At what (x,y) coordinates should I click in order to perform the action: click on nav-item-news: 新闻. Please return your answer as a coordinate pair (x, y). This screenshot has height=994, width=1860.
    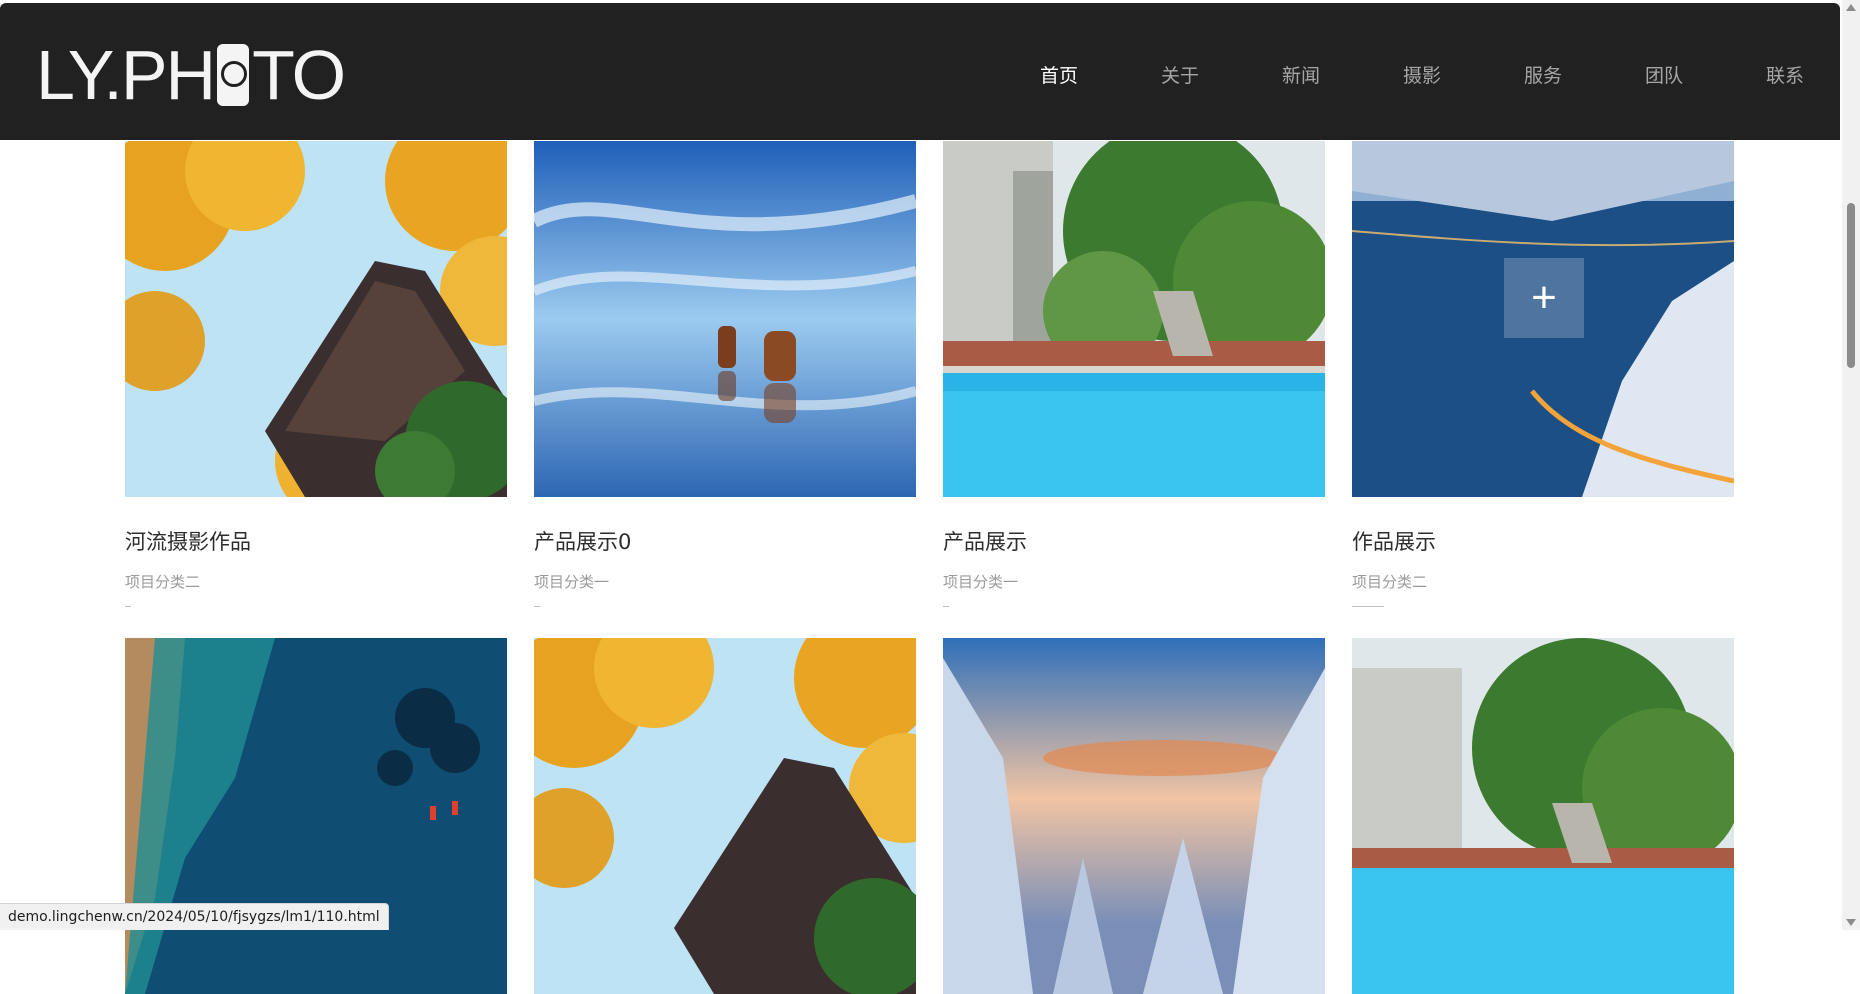
    Looking at the image, I should click on (1259, 74).